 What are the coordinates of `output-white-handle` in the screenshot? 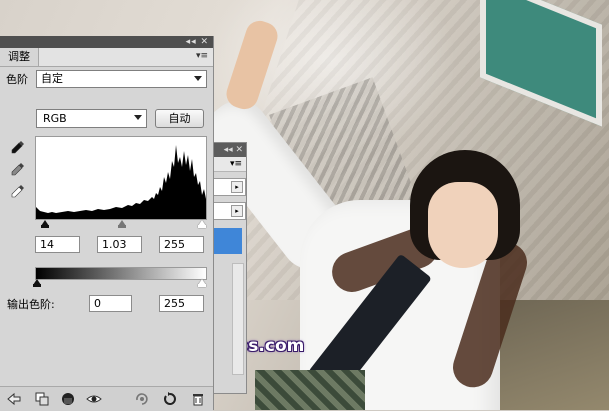 It's located at (202, 283).